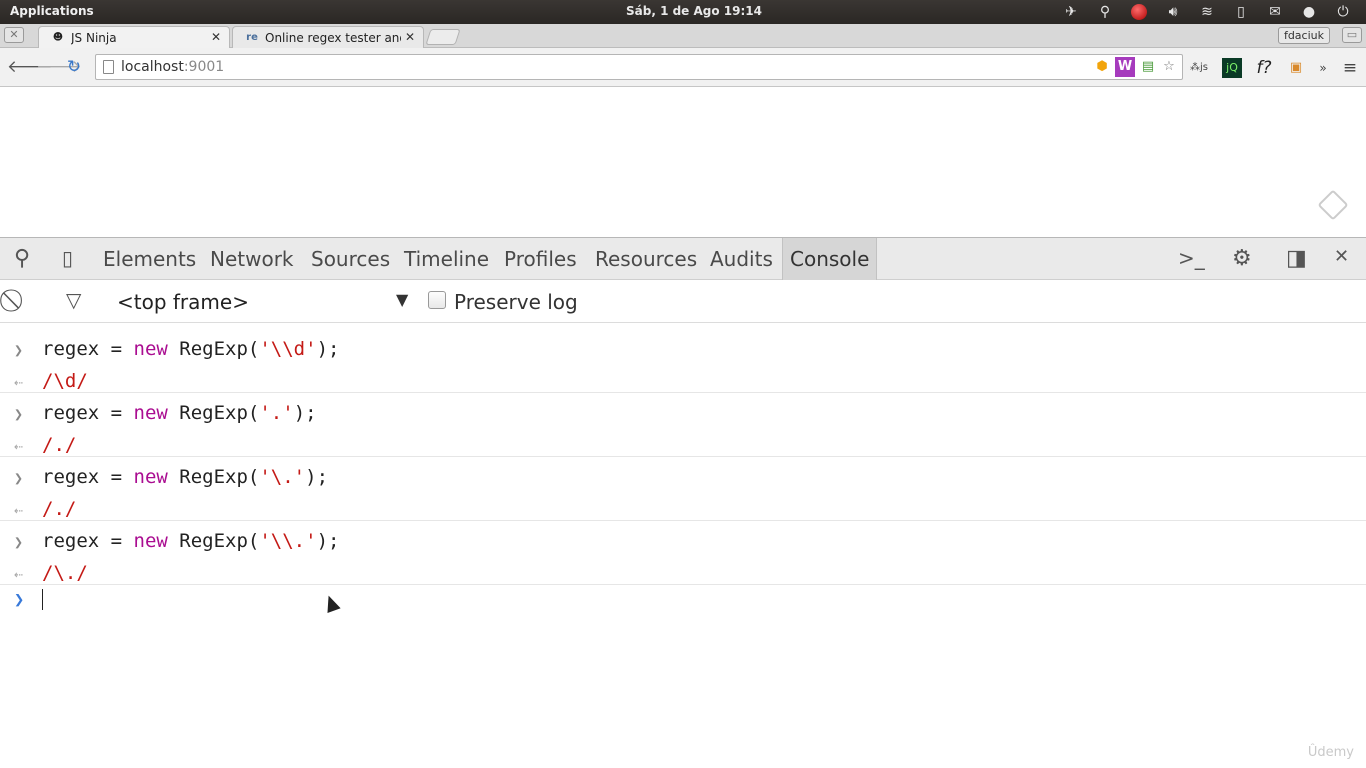 This screenshot has width=1366, height=768. What do you see at coordinates (1169, 67) in the screenshot?
I see `bookmark-star-icon: ☆` at bounding box center [1169, 67].